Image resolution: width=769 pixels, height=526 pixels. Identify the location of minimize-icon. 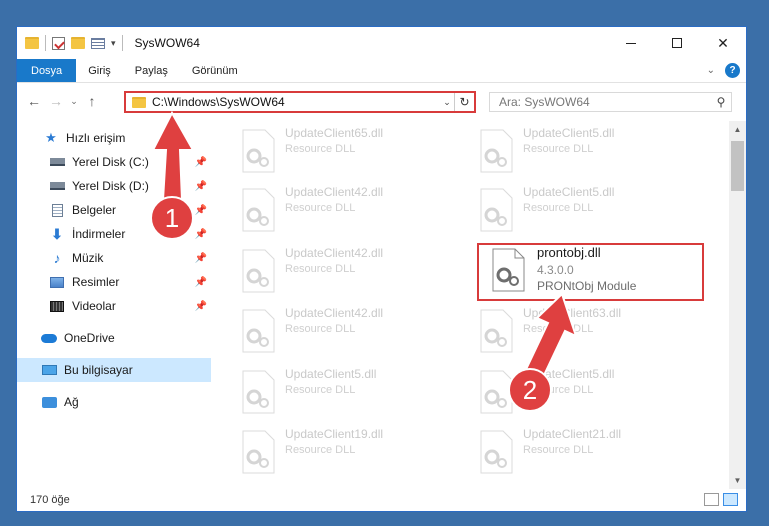
(631, 43).